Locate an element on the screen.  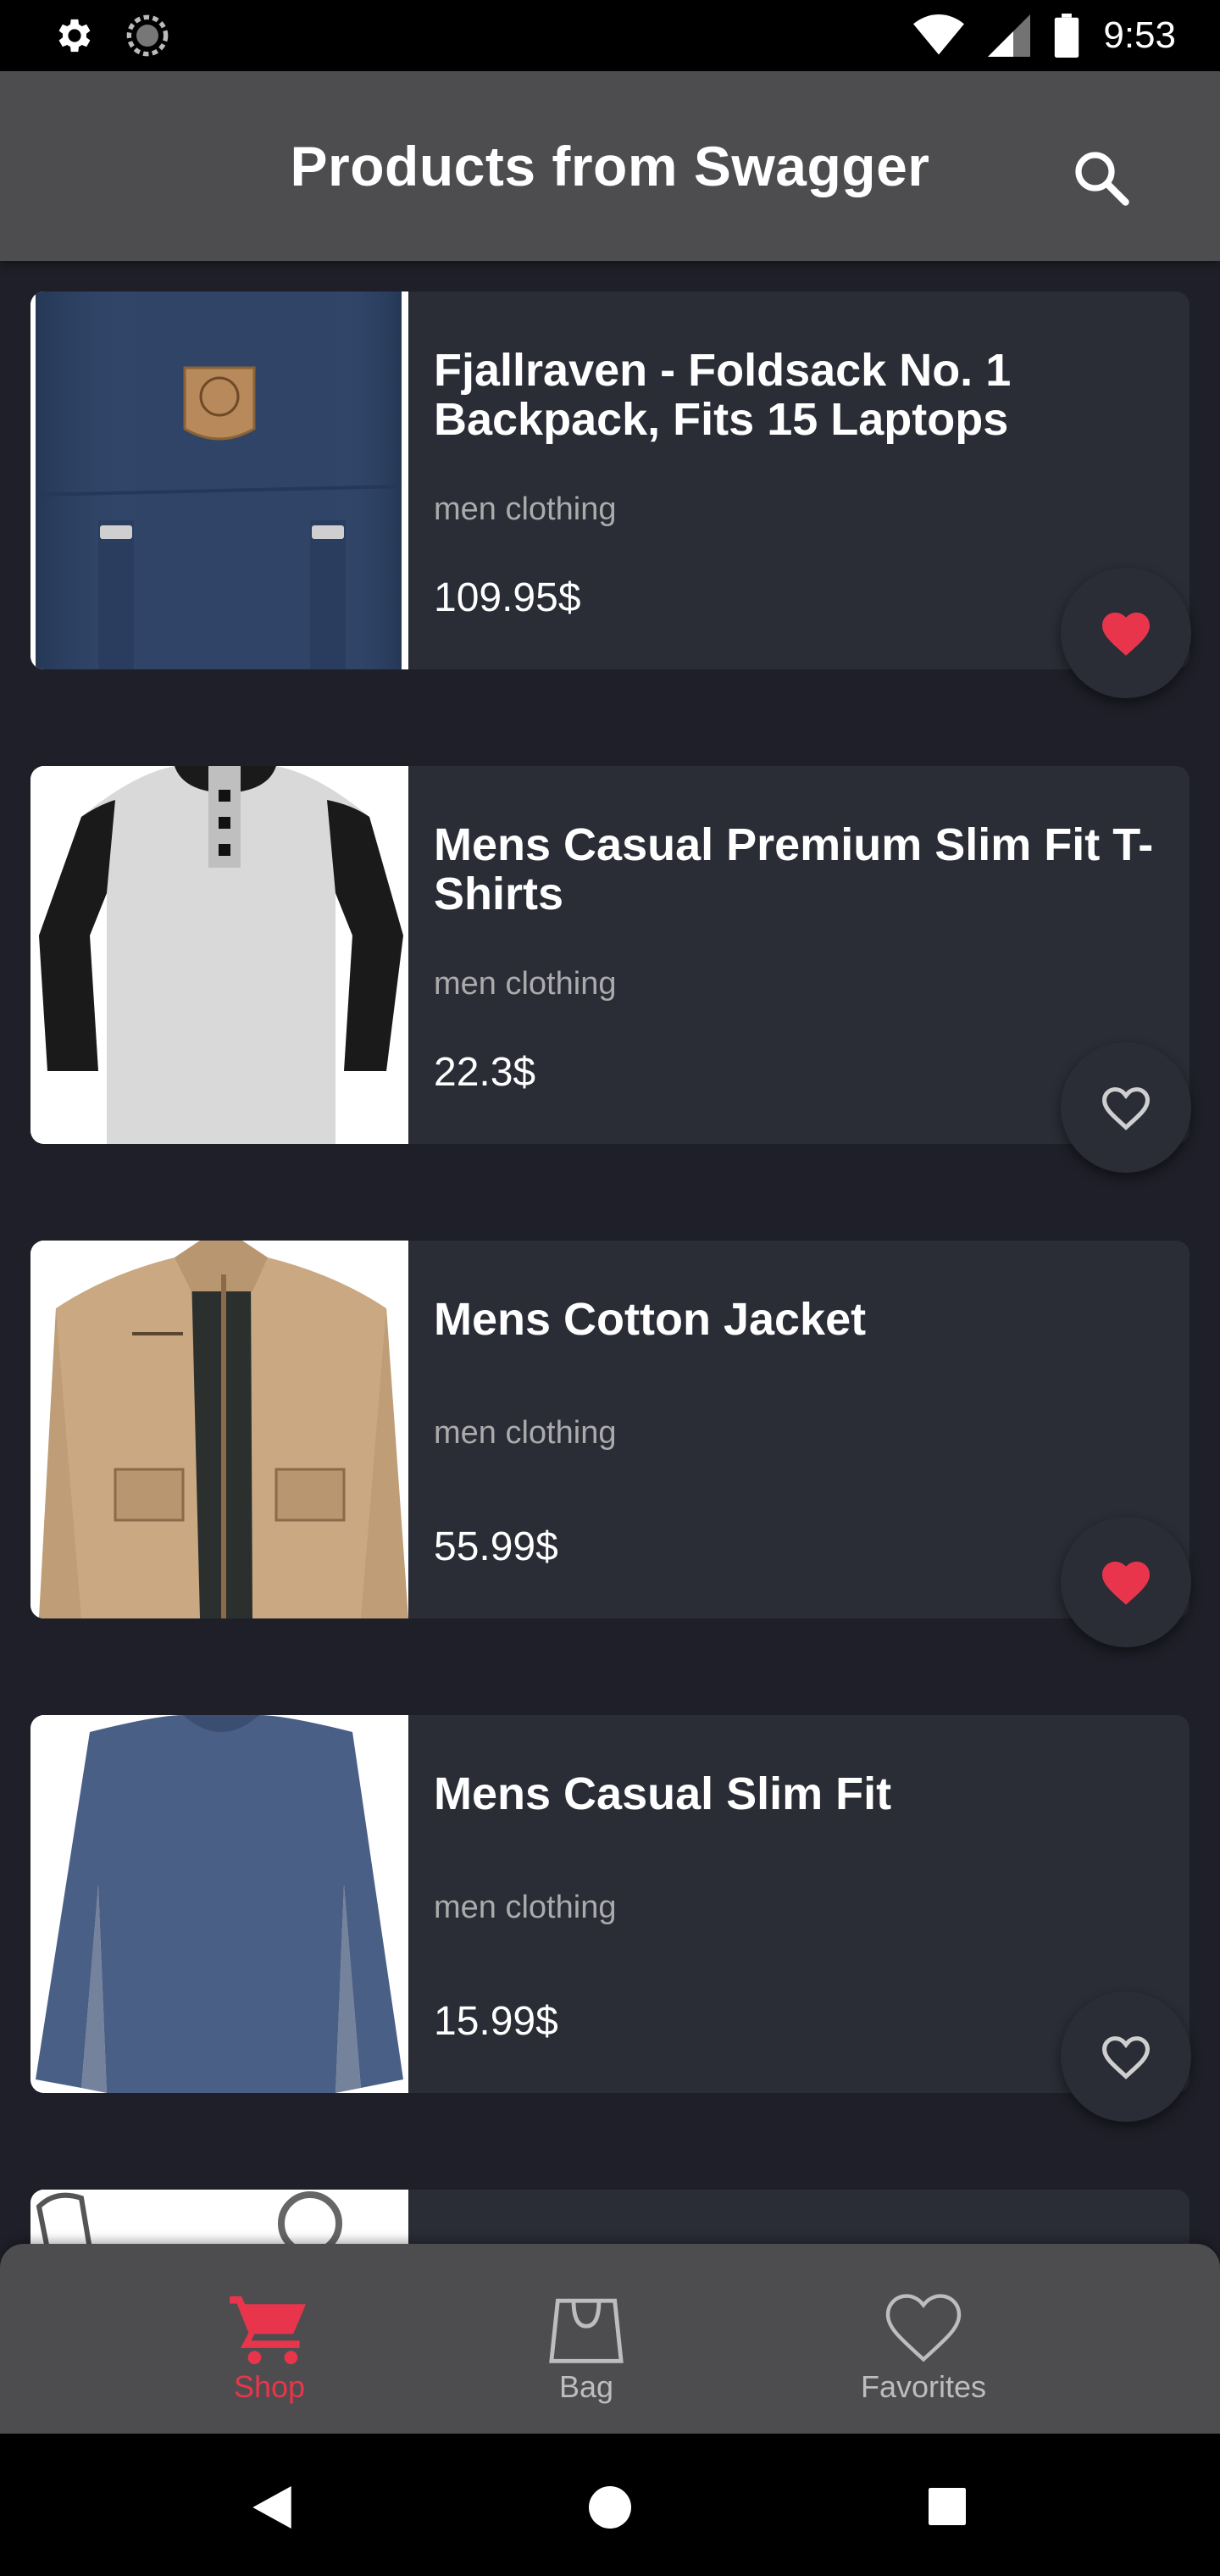
product-price: 55.99$ is located at coordinates (496, 1546).